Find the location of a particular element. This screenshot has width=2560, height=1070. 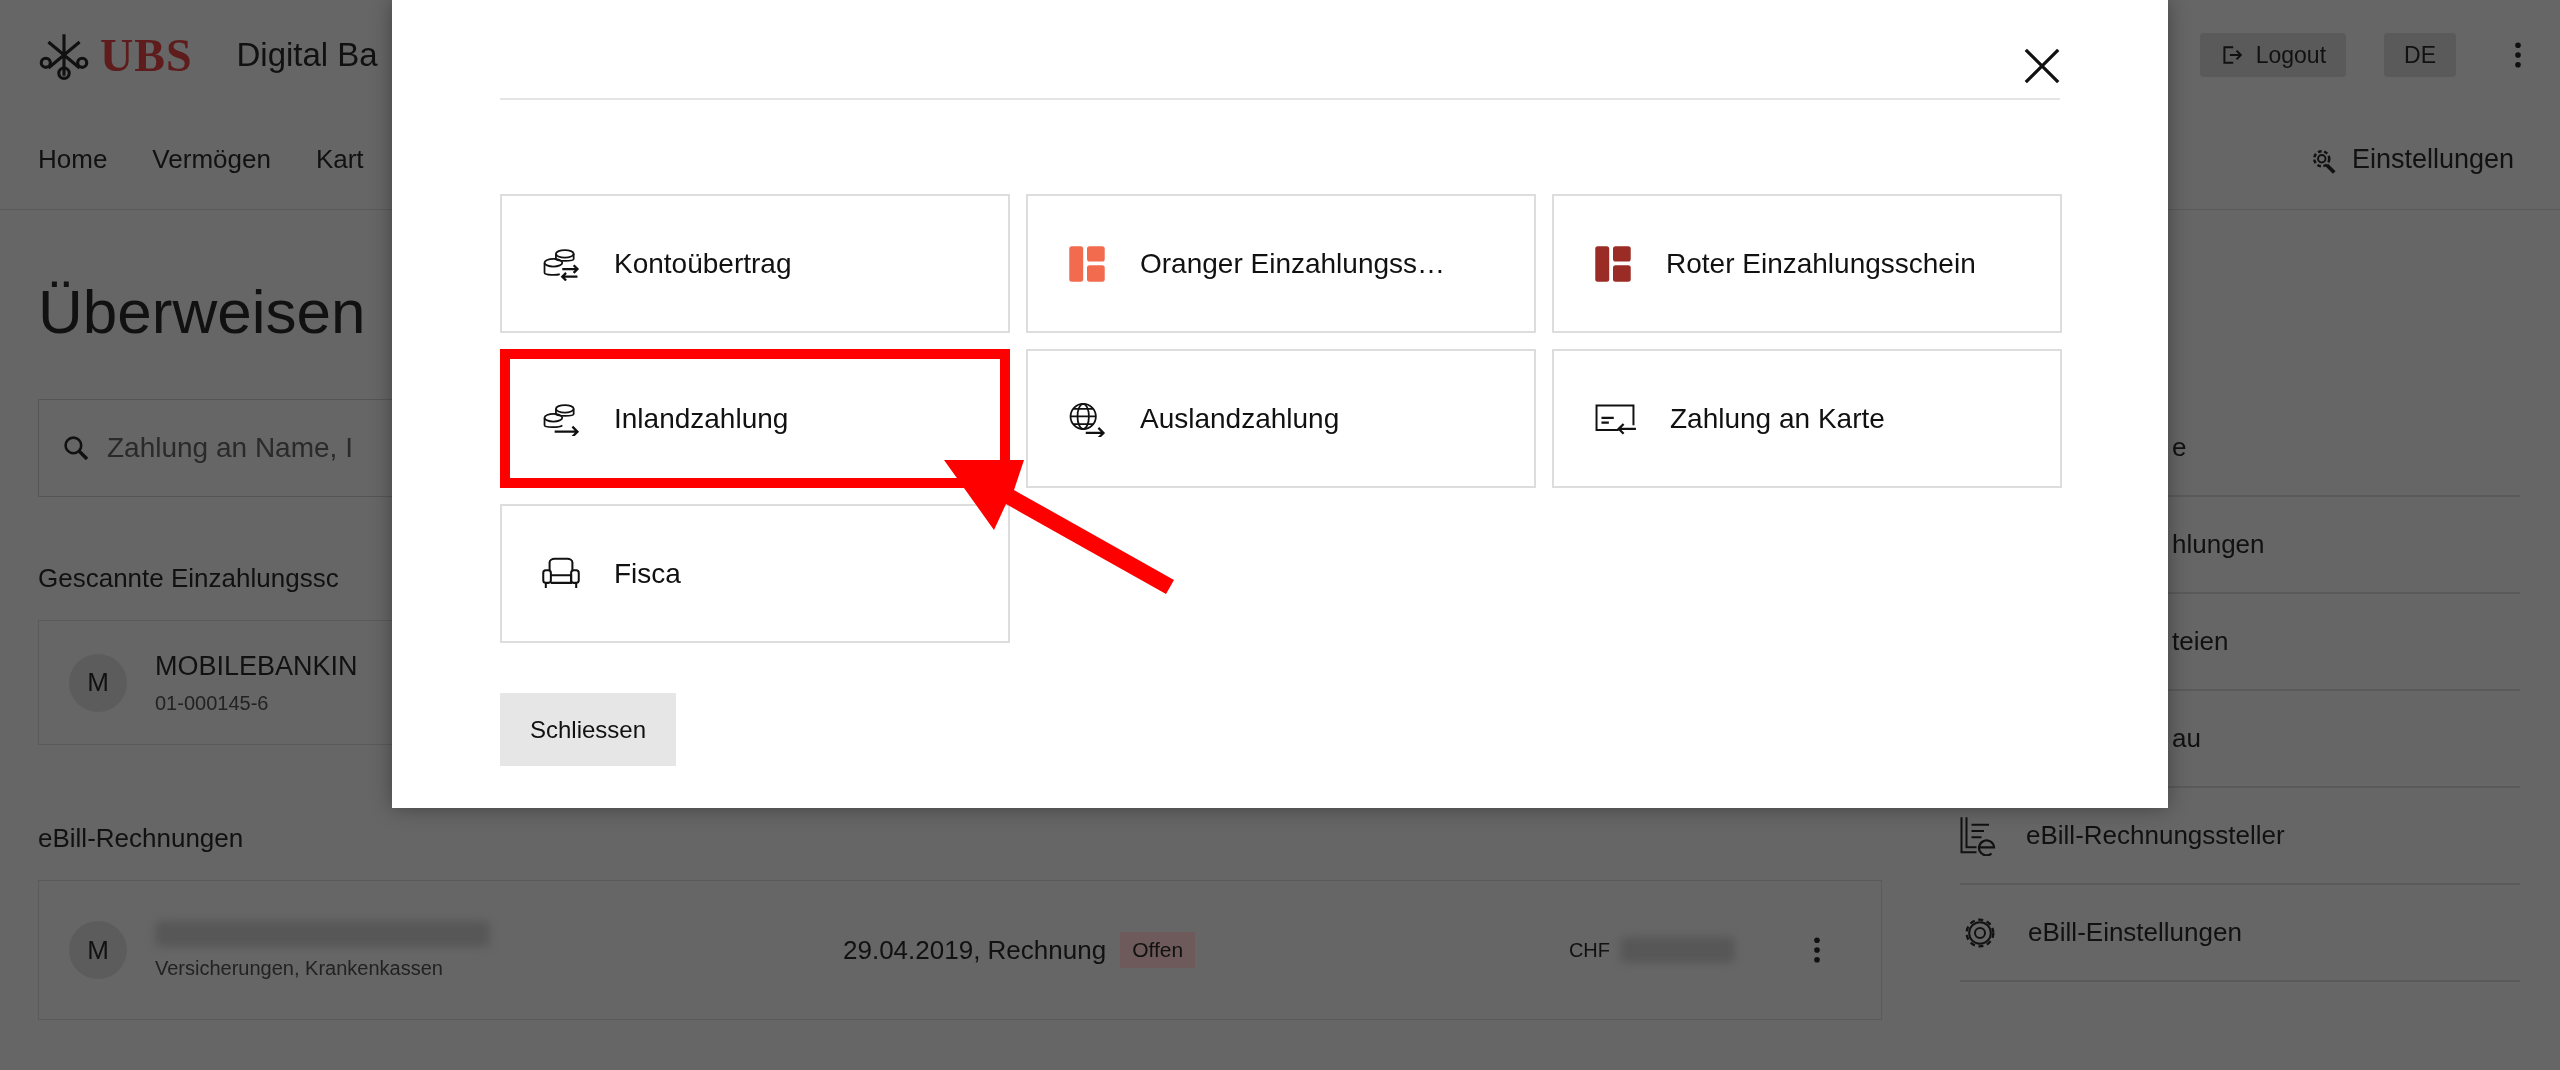

bill-category: Versicherungen, Krankenkassen is located at coordinates (299, 968).